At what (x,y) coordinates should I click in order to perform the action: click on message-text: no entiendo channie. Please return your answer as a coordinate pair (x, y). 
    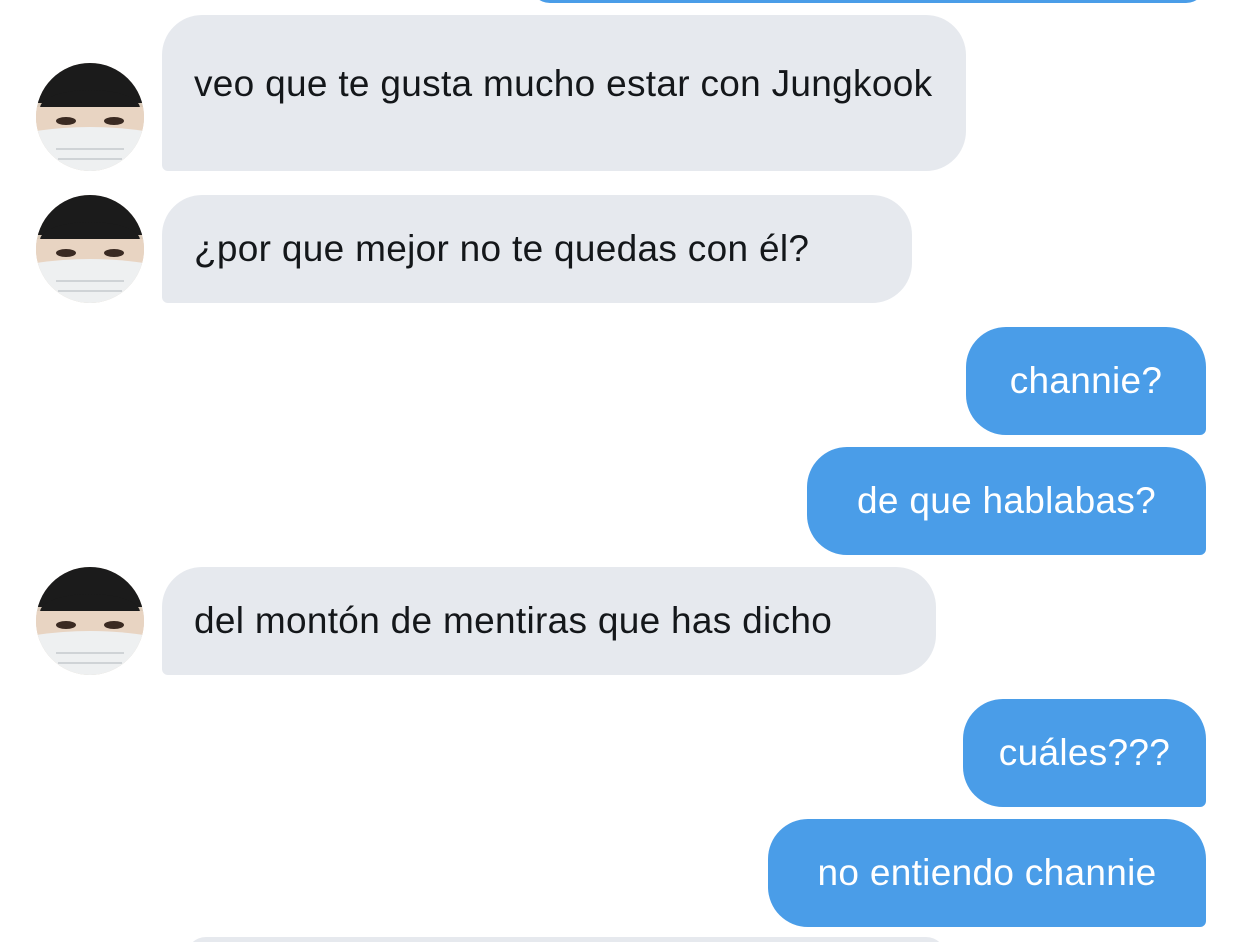
    Looking at the image, I should click on (987, 872).